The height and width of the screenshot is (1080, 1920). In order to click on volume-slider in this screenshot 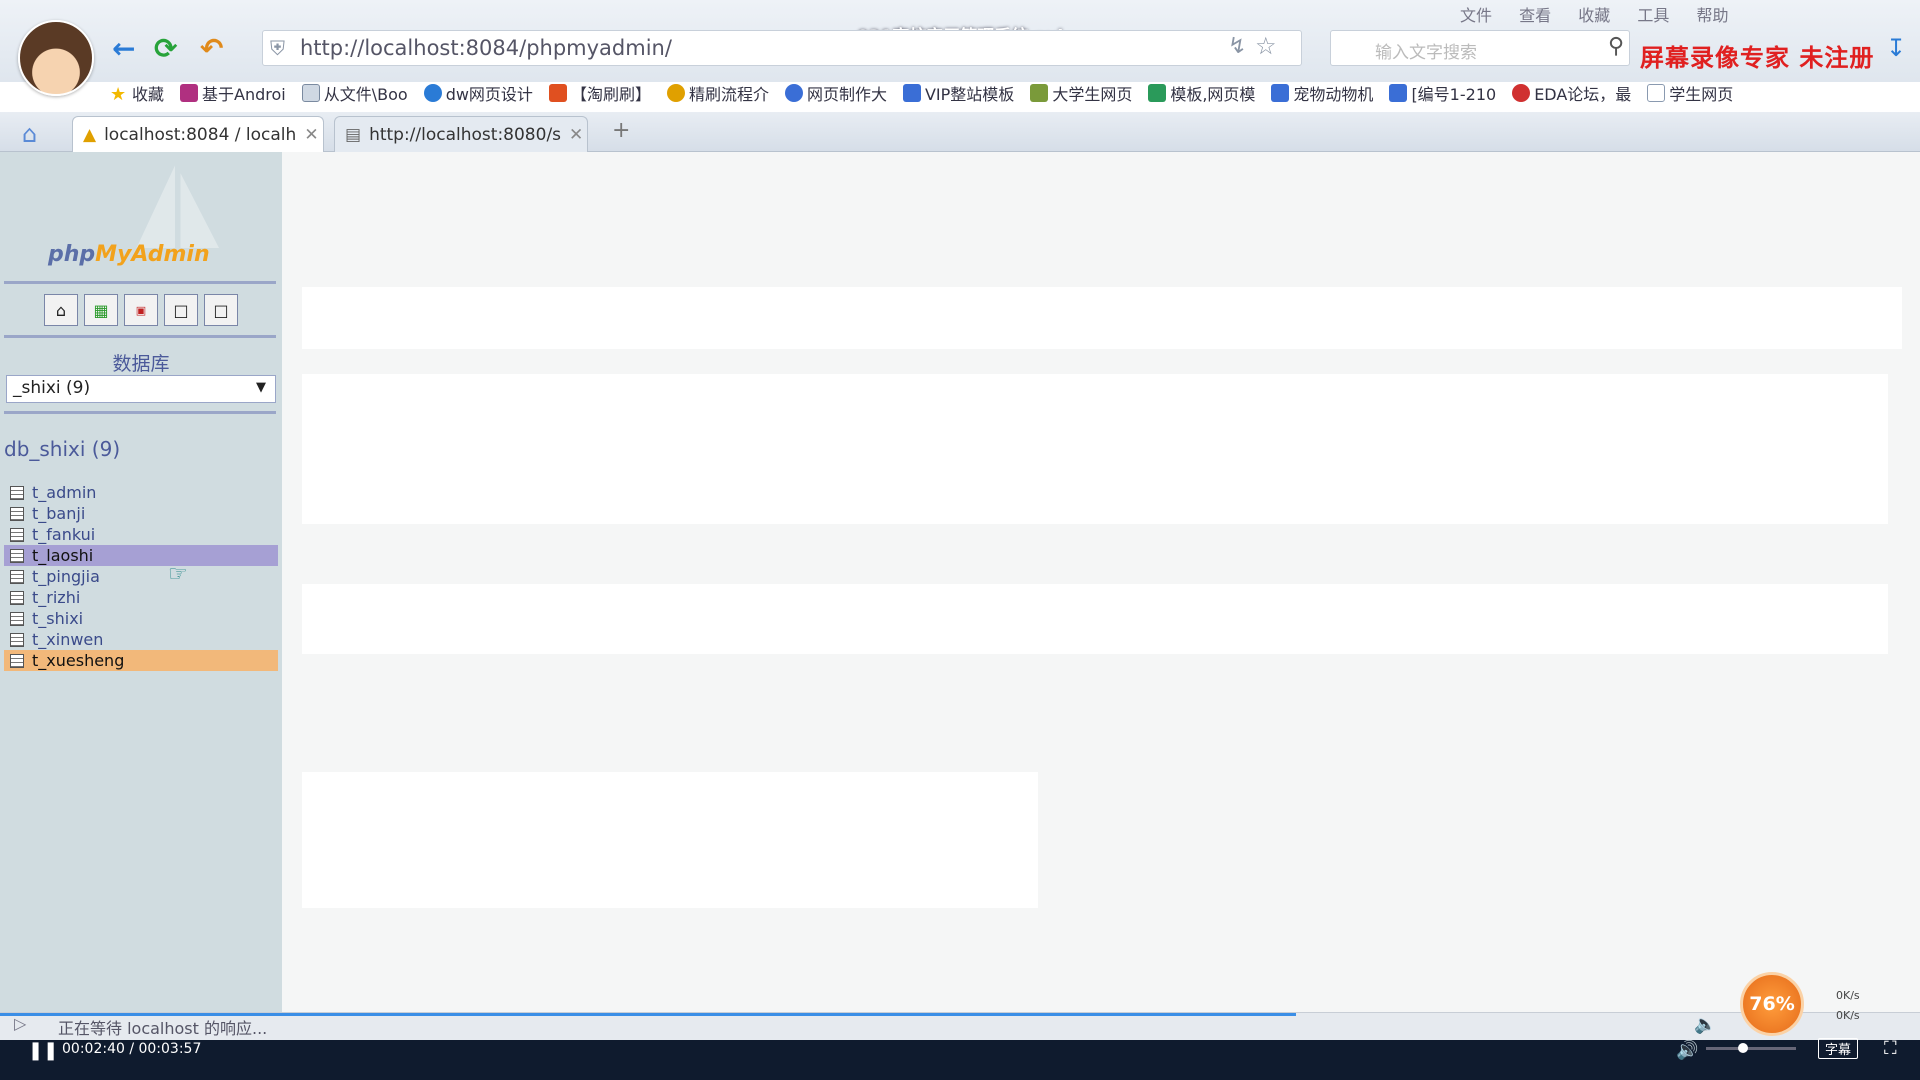, I will do `click(1751, 1048)`.